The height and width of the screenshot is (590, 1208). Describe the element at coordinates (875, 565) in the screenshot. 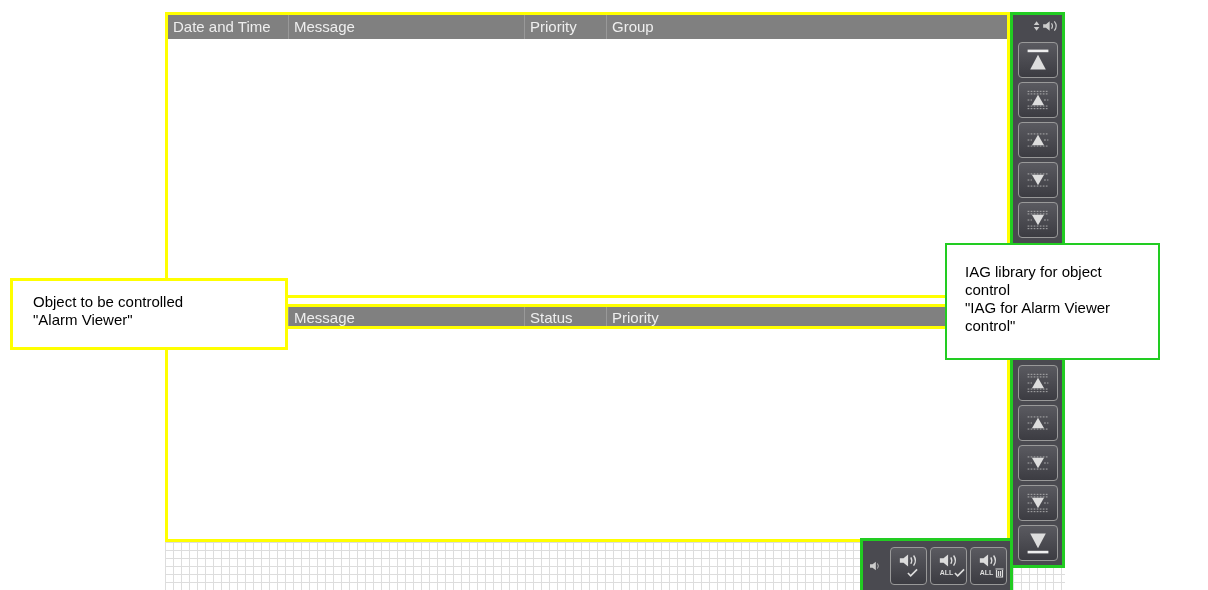

I see `speaker-icon` at that location.